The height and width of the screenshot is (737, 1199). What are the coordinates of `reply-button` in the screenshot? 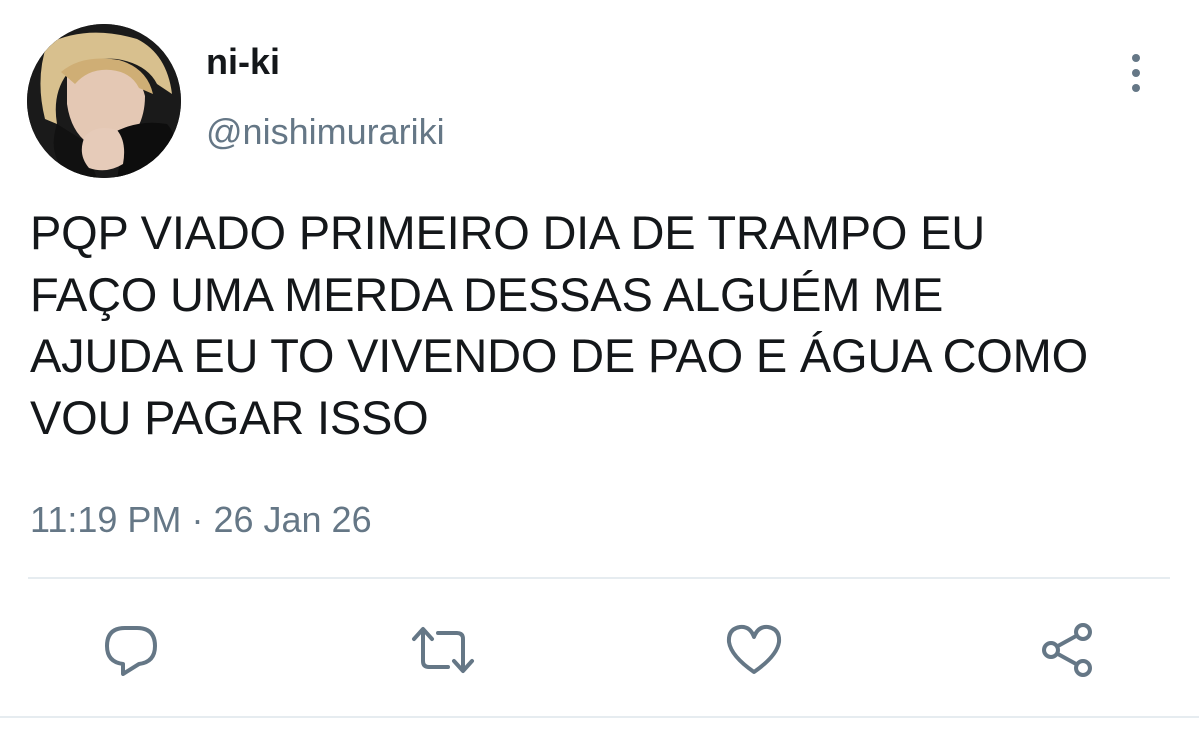 It's located at (131, 650).